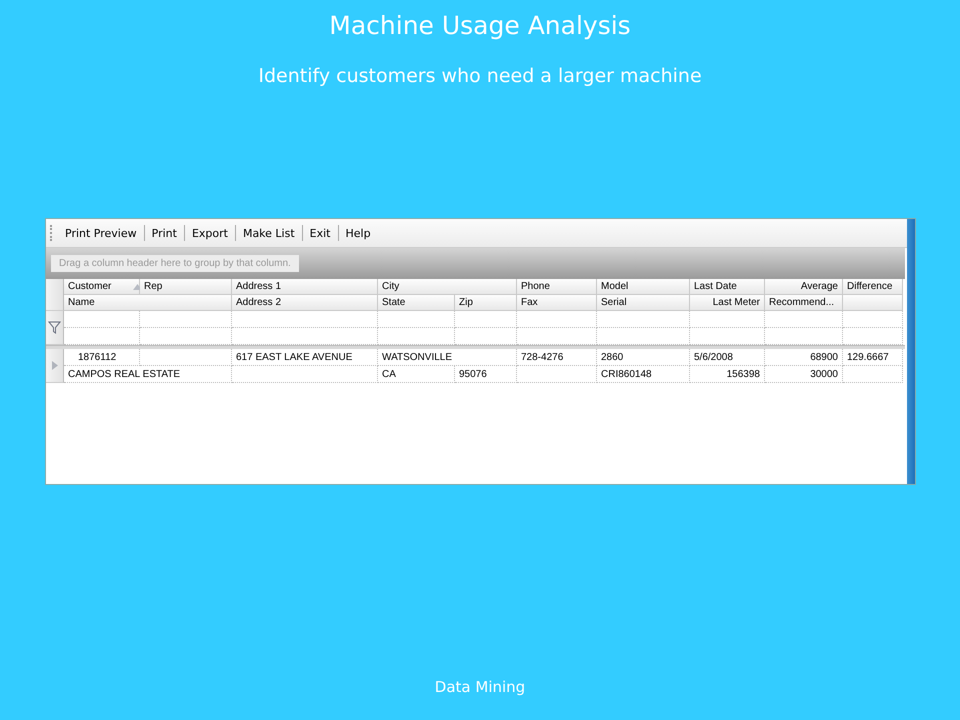 The height and width of the screenshot is (720, 960). I want to click on toolbar-button: Print Preview, so click(101, 233).